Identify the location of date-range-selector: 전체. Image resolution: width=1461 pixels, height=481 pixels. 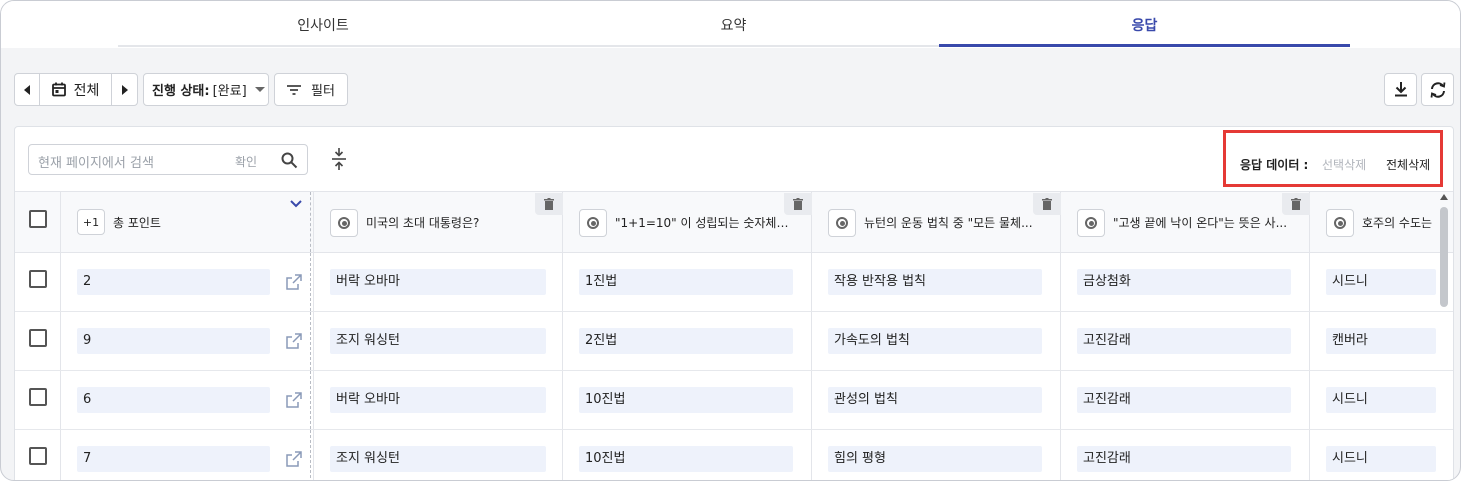
(76, 89).